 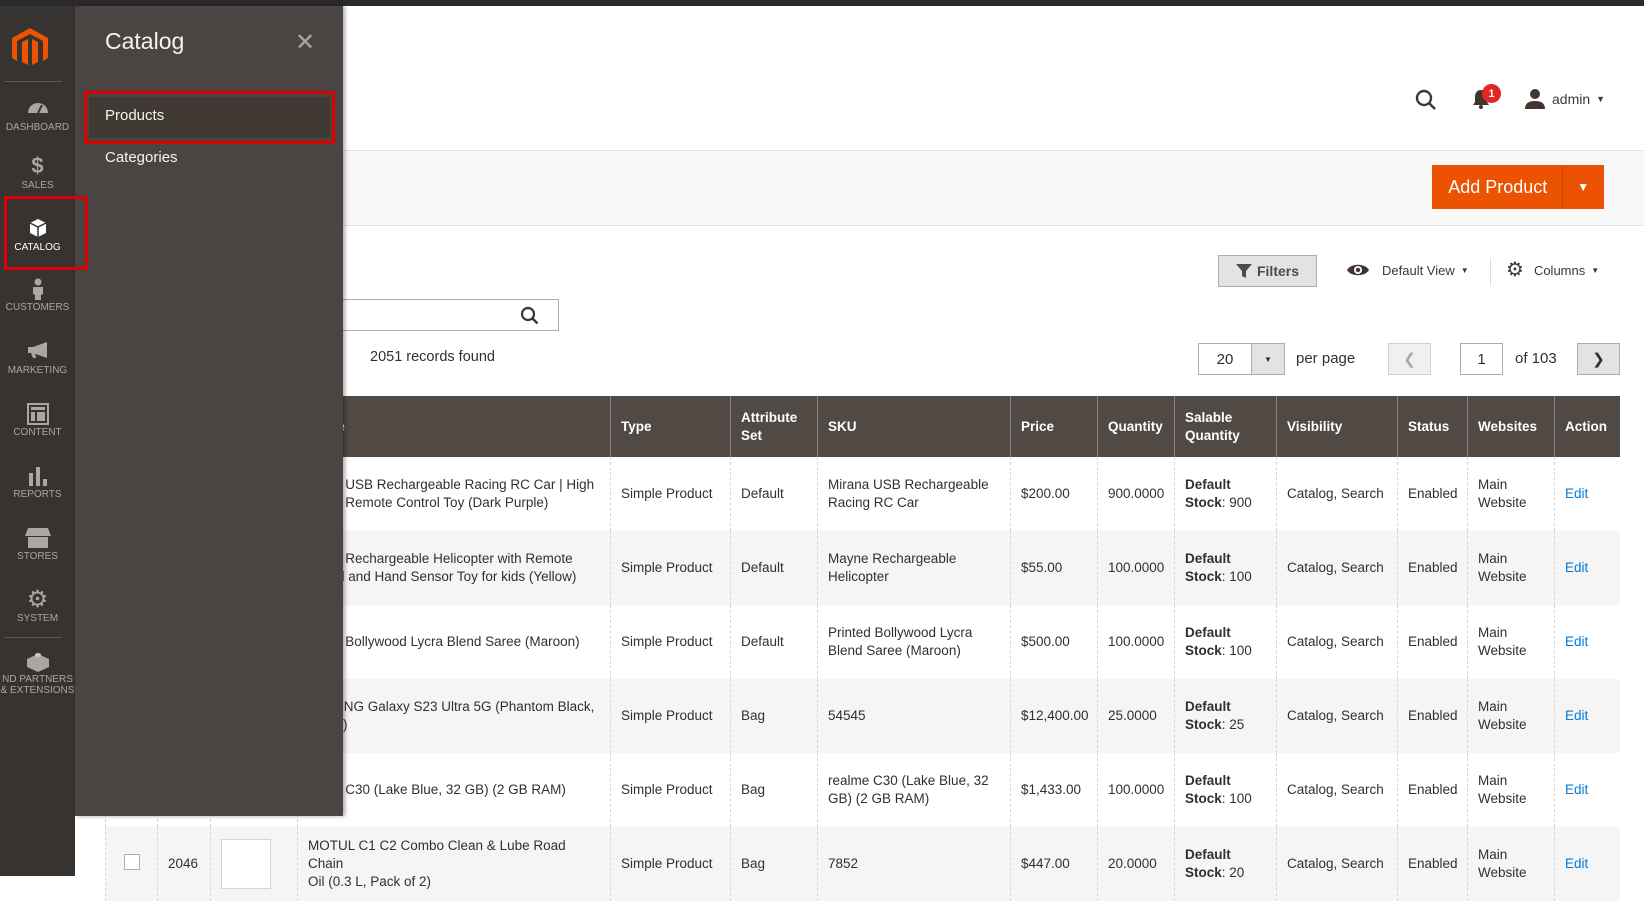 I want to click on product-name: d Bollywood Lycra Blend Saree (Maroon), so click(x=454, y=642).